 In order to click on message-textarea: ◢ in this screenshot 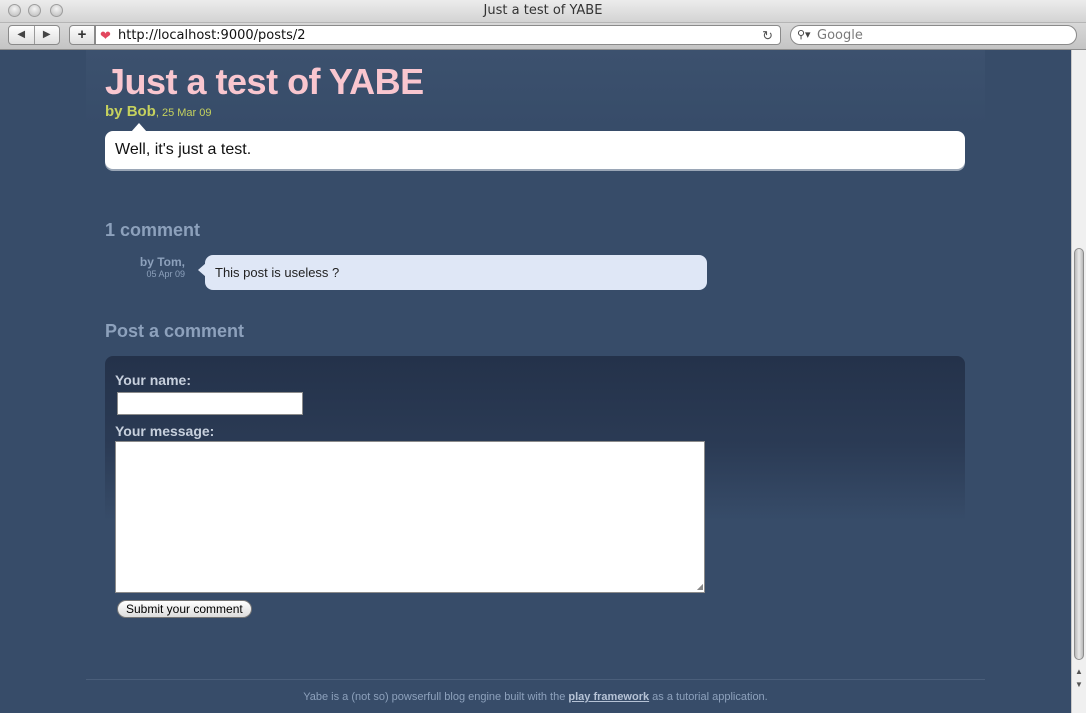, I will do `click(410, 517)`.